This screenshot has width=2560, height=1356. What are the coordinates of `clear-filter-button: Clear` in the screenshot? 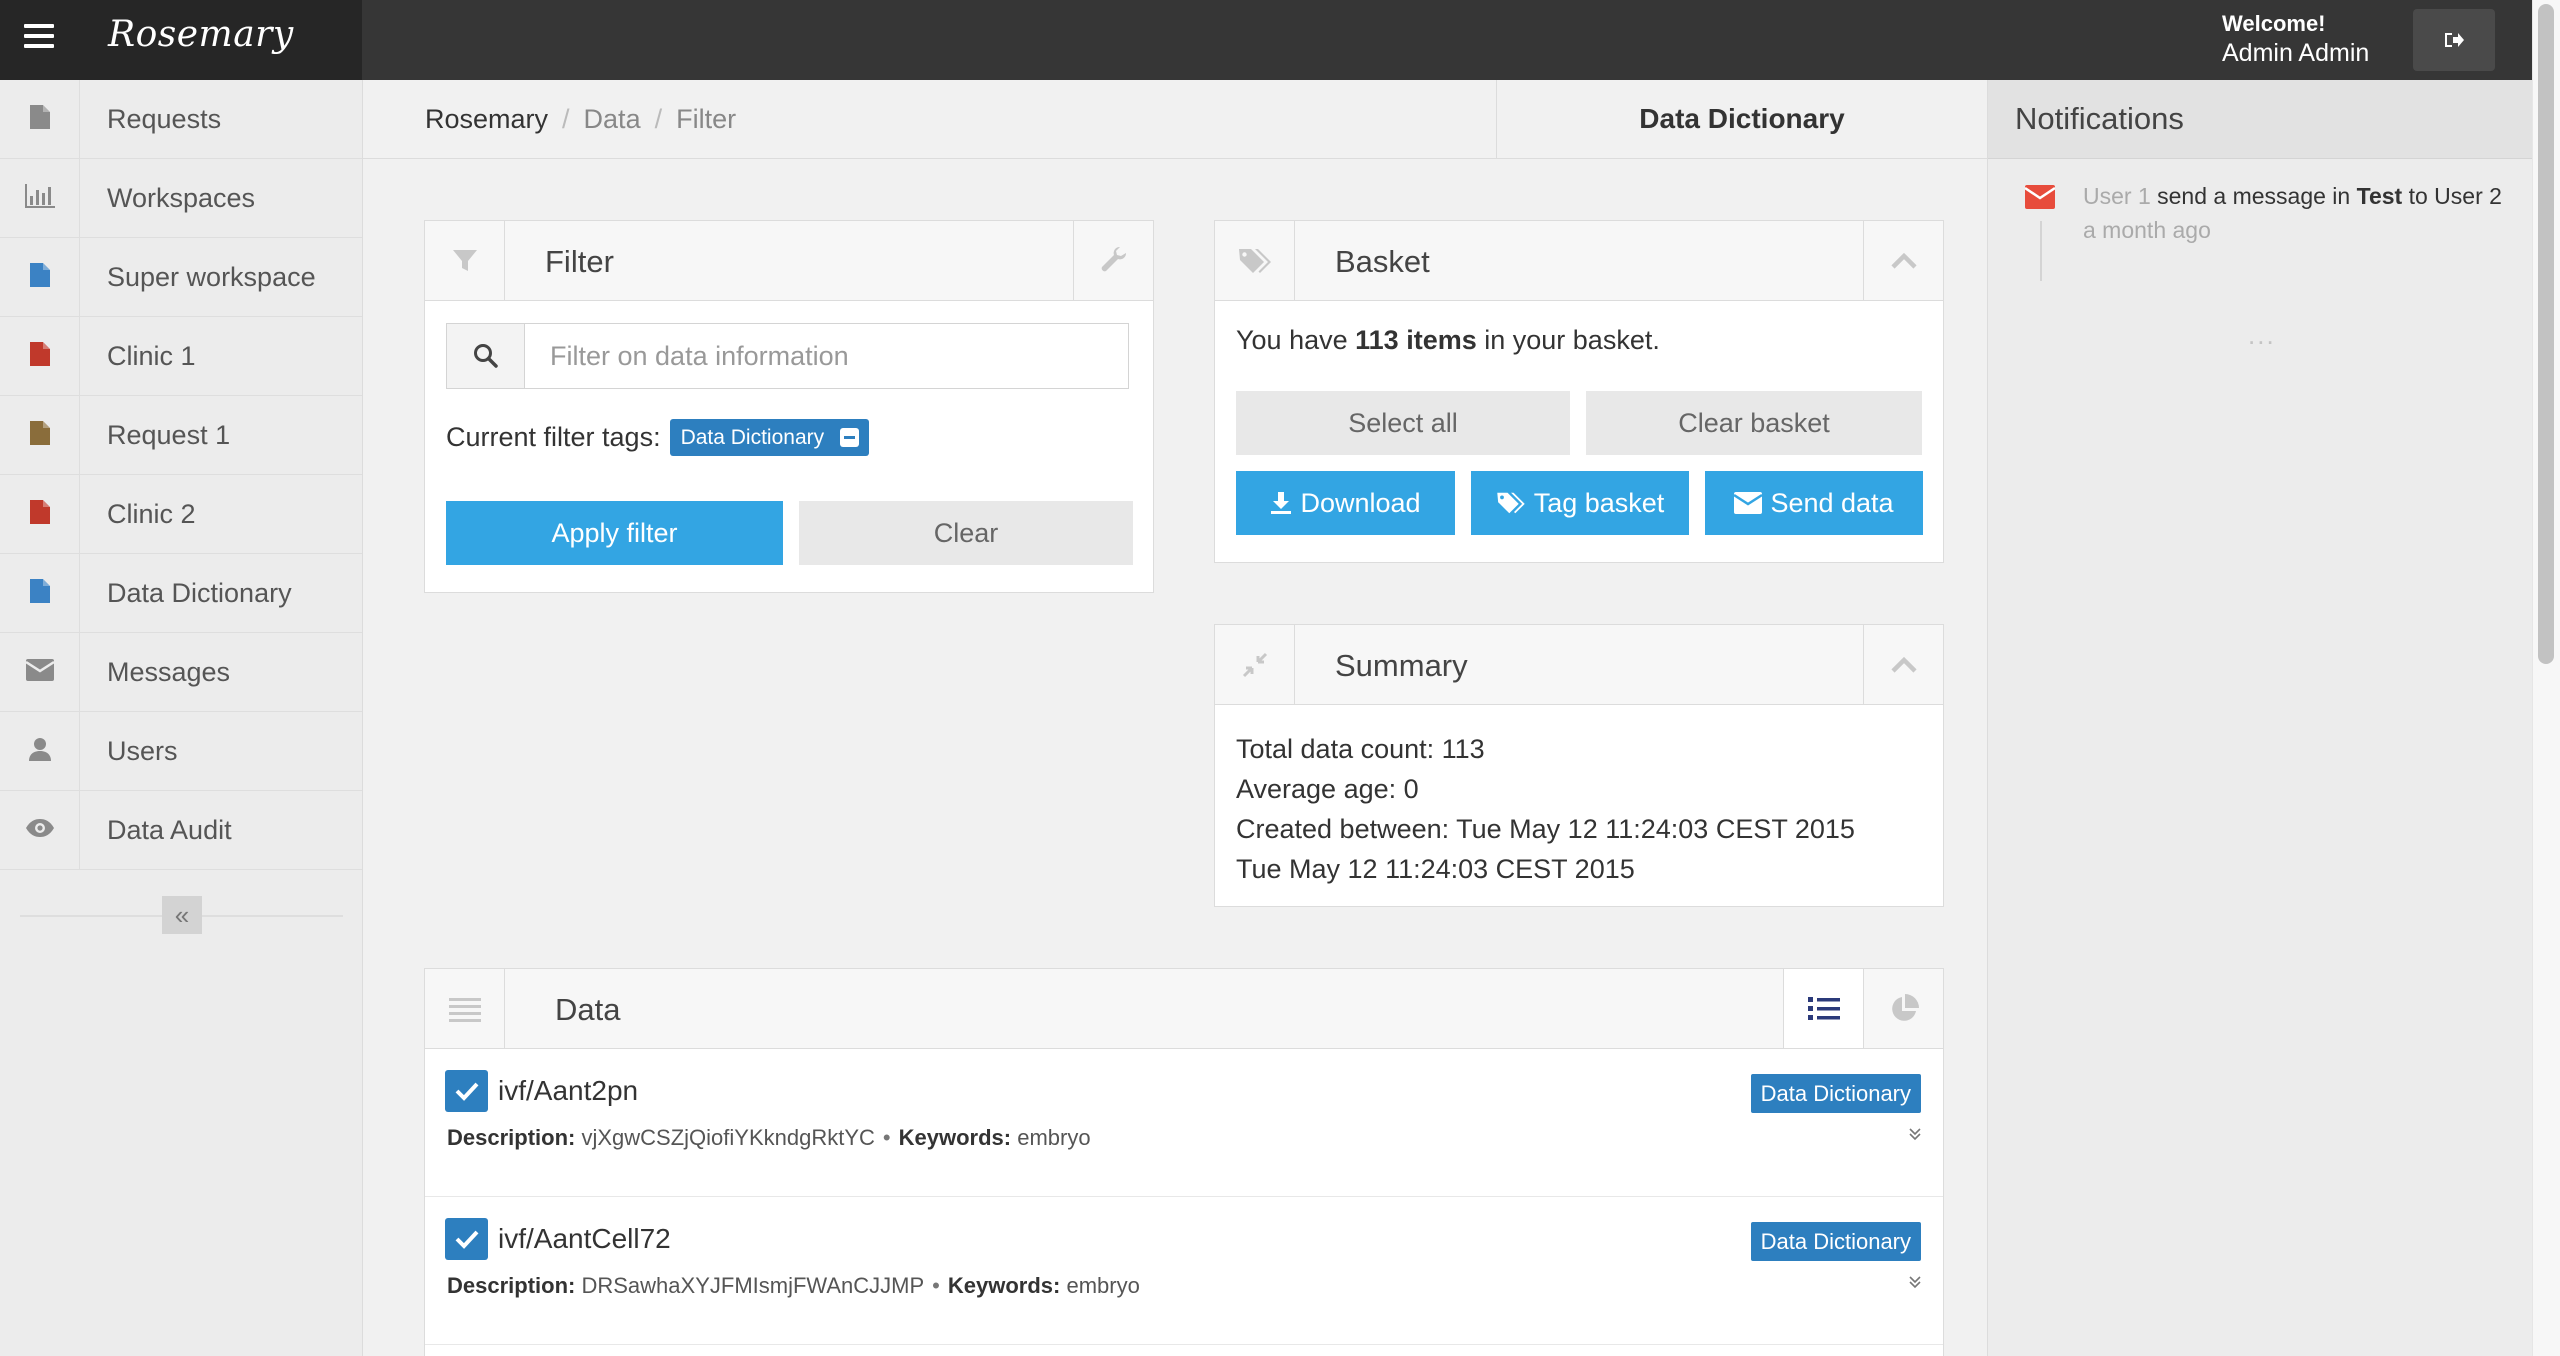 It's located at (966, 533).